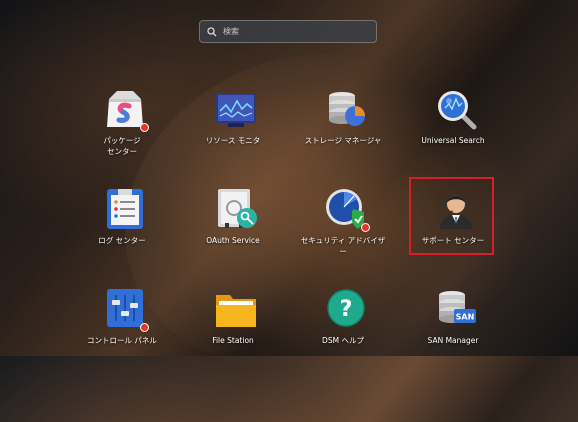 The image size is (578, 422). I want to click on oauth-service-icon, so click(237, 208).